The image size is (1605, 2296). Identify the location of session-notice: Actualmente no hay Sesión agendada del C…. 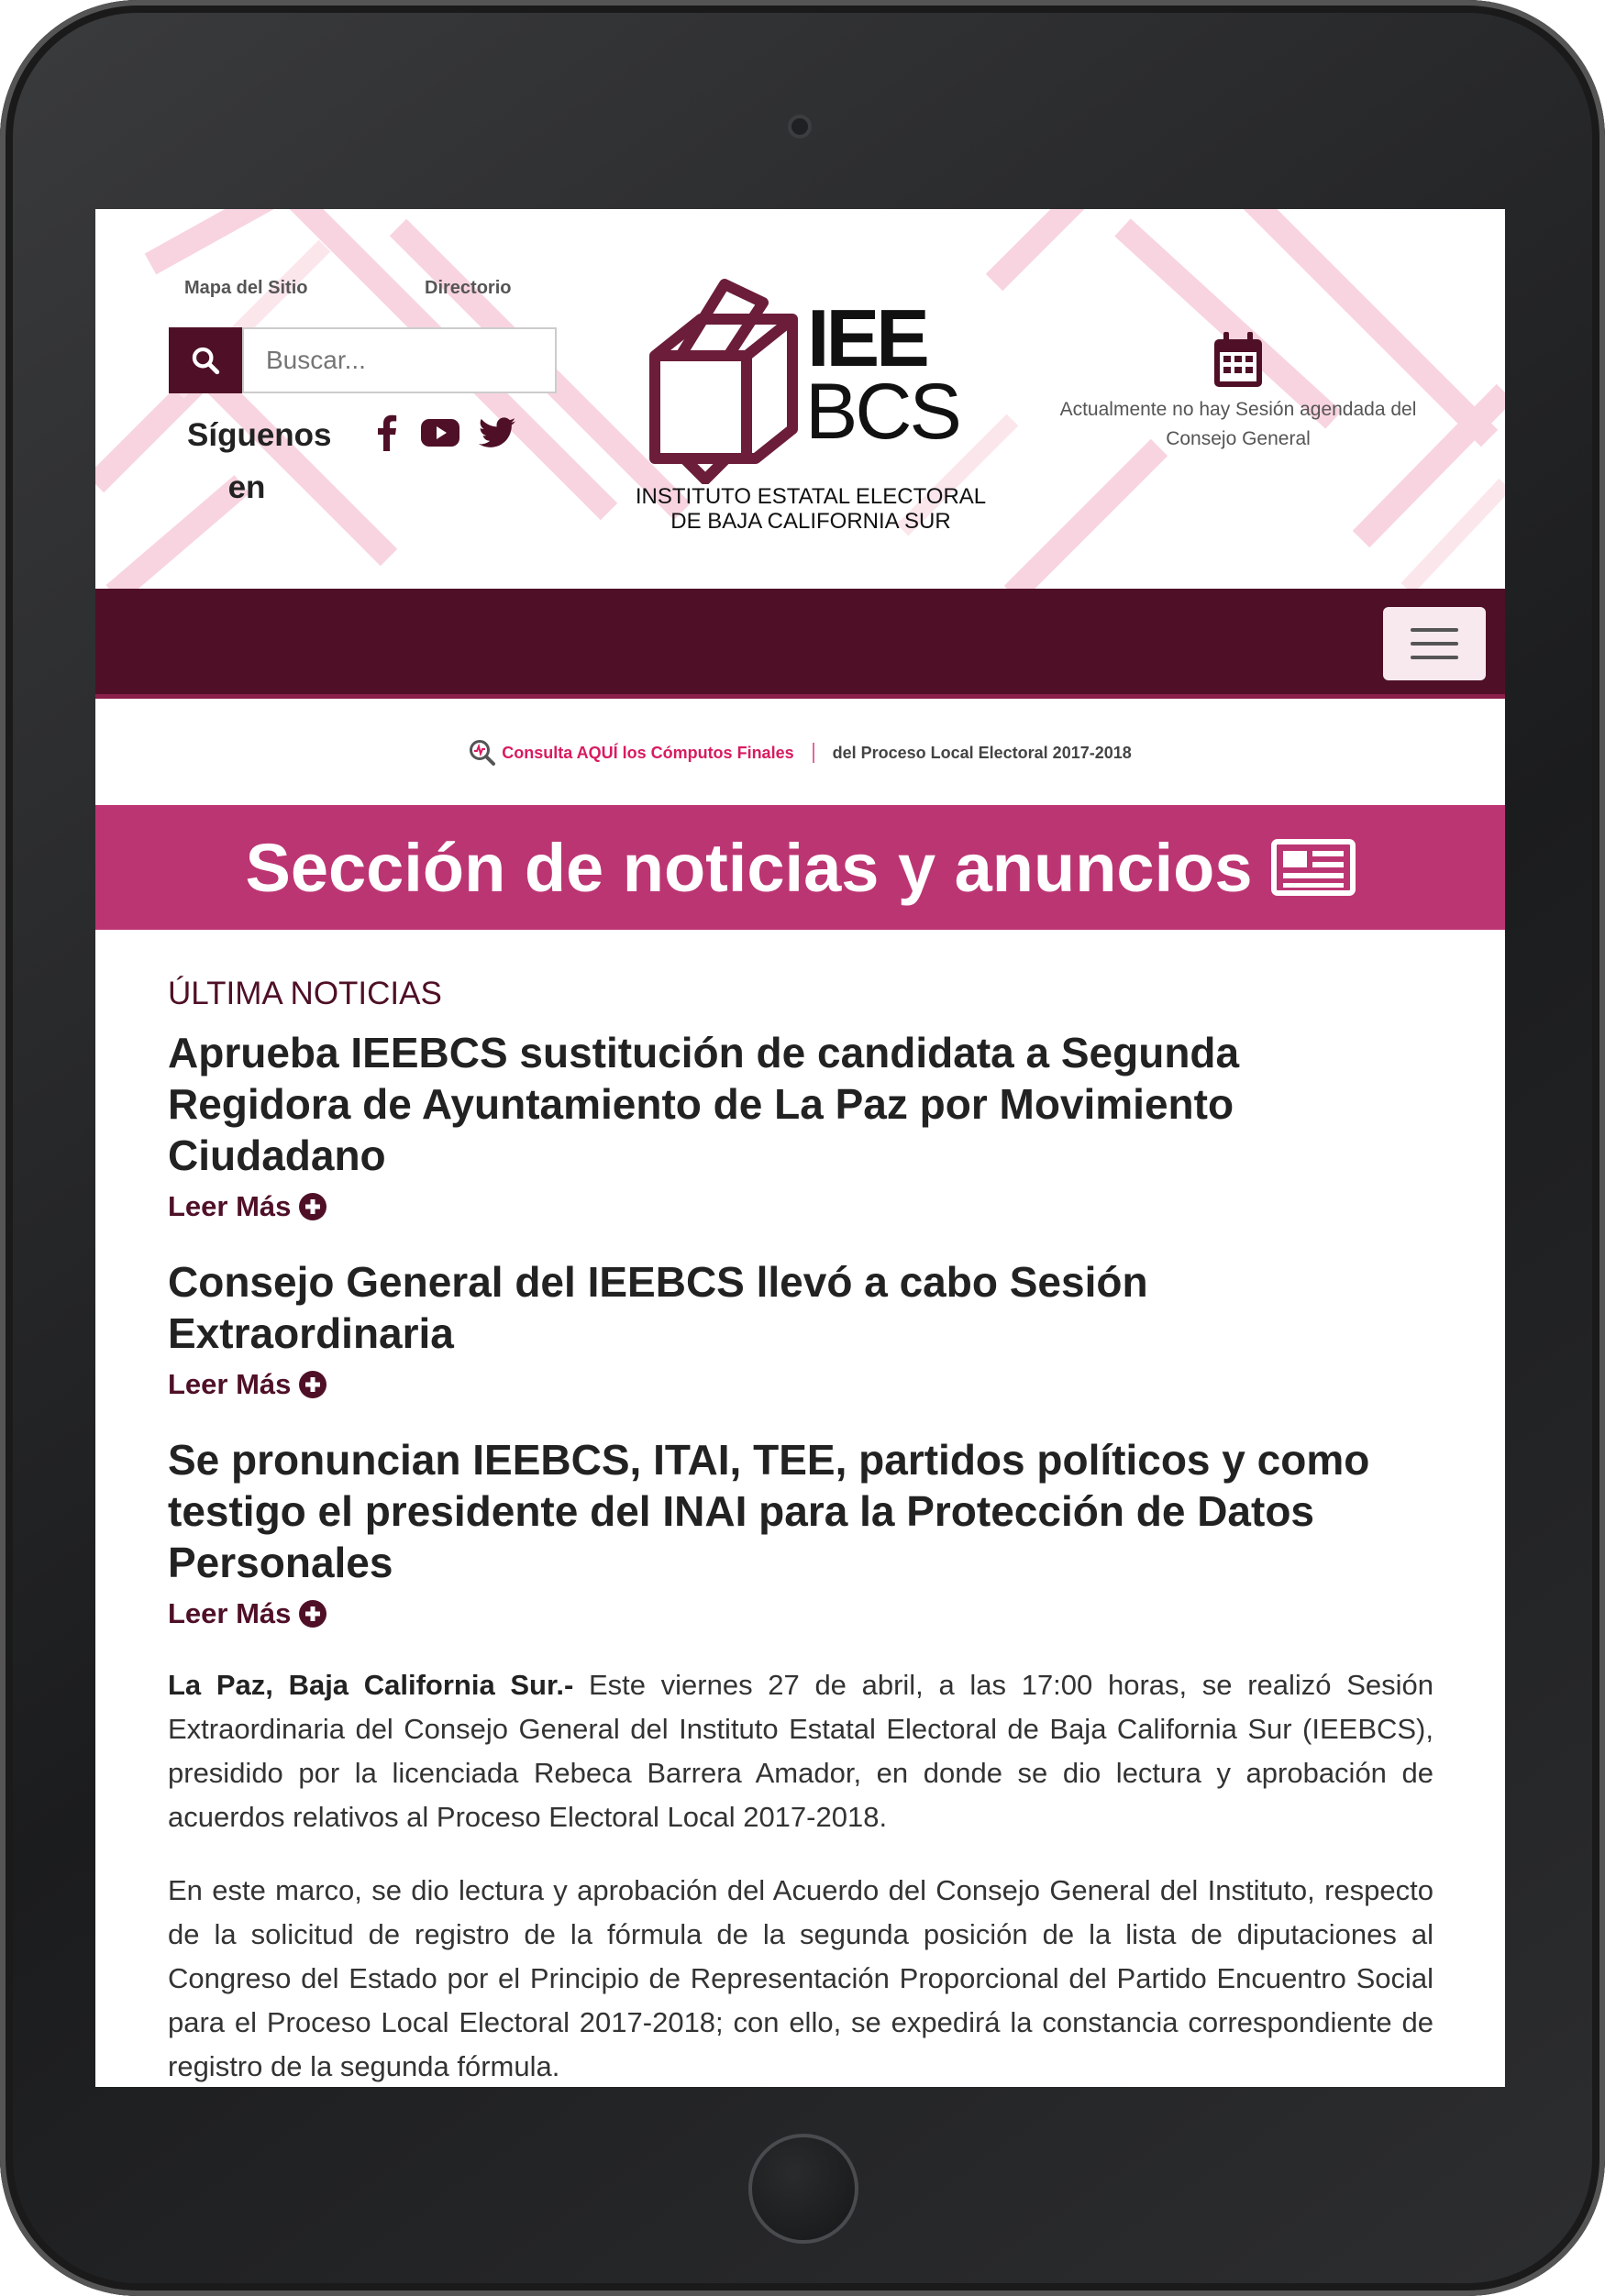
(1238, 424).